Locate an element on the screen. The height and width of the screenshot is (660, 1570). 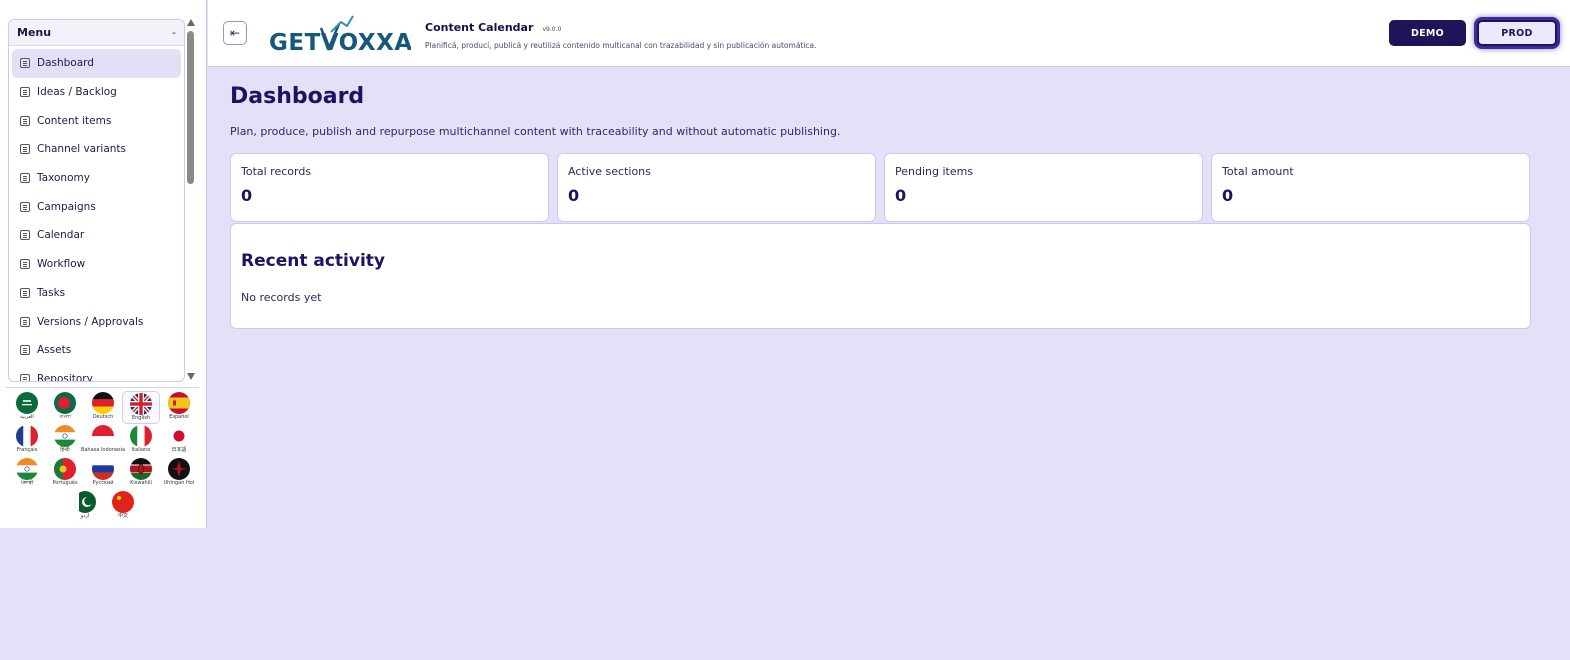
sidebar-item-repository: Repository is located at coordinates (96, 373).